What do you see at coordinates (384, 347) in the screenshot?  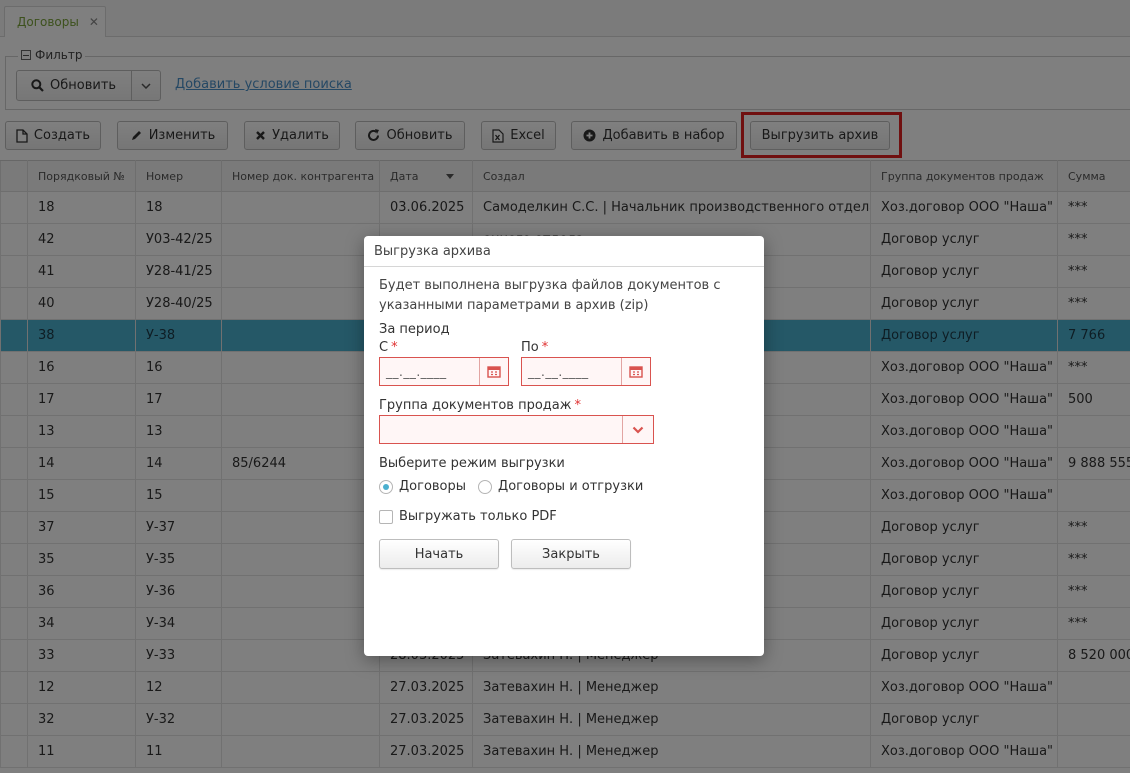 I see `from-label-text: С` at bounding box center [384, 347].